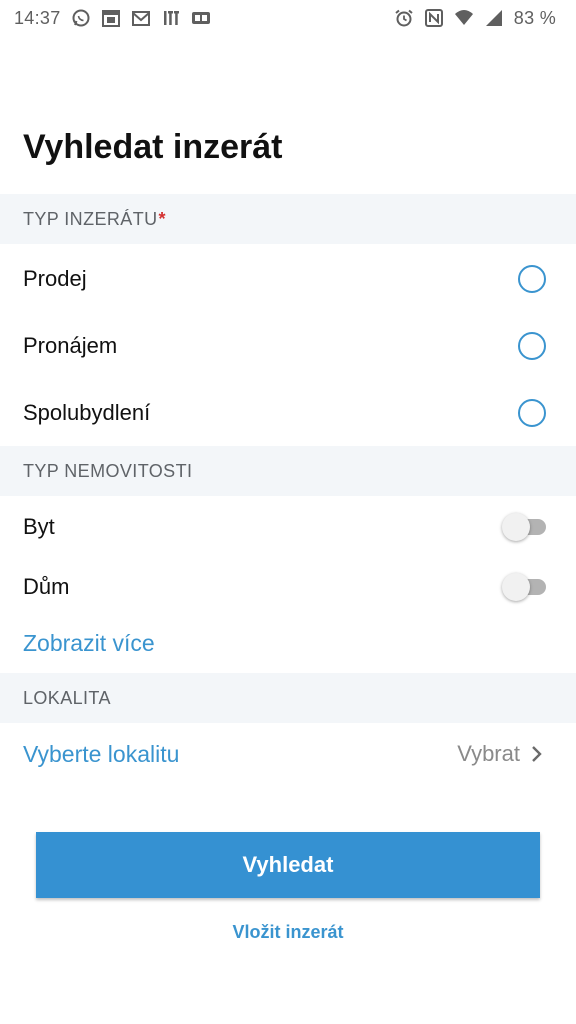 The width and height of the screenshot is (576, 1024). What do you see at coordinates (288, 754) in the screenshot?
I see `location-picker-row: Vyberte lokalitu Vybrat` at bounding box center [288, 754].